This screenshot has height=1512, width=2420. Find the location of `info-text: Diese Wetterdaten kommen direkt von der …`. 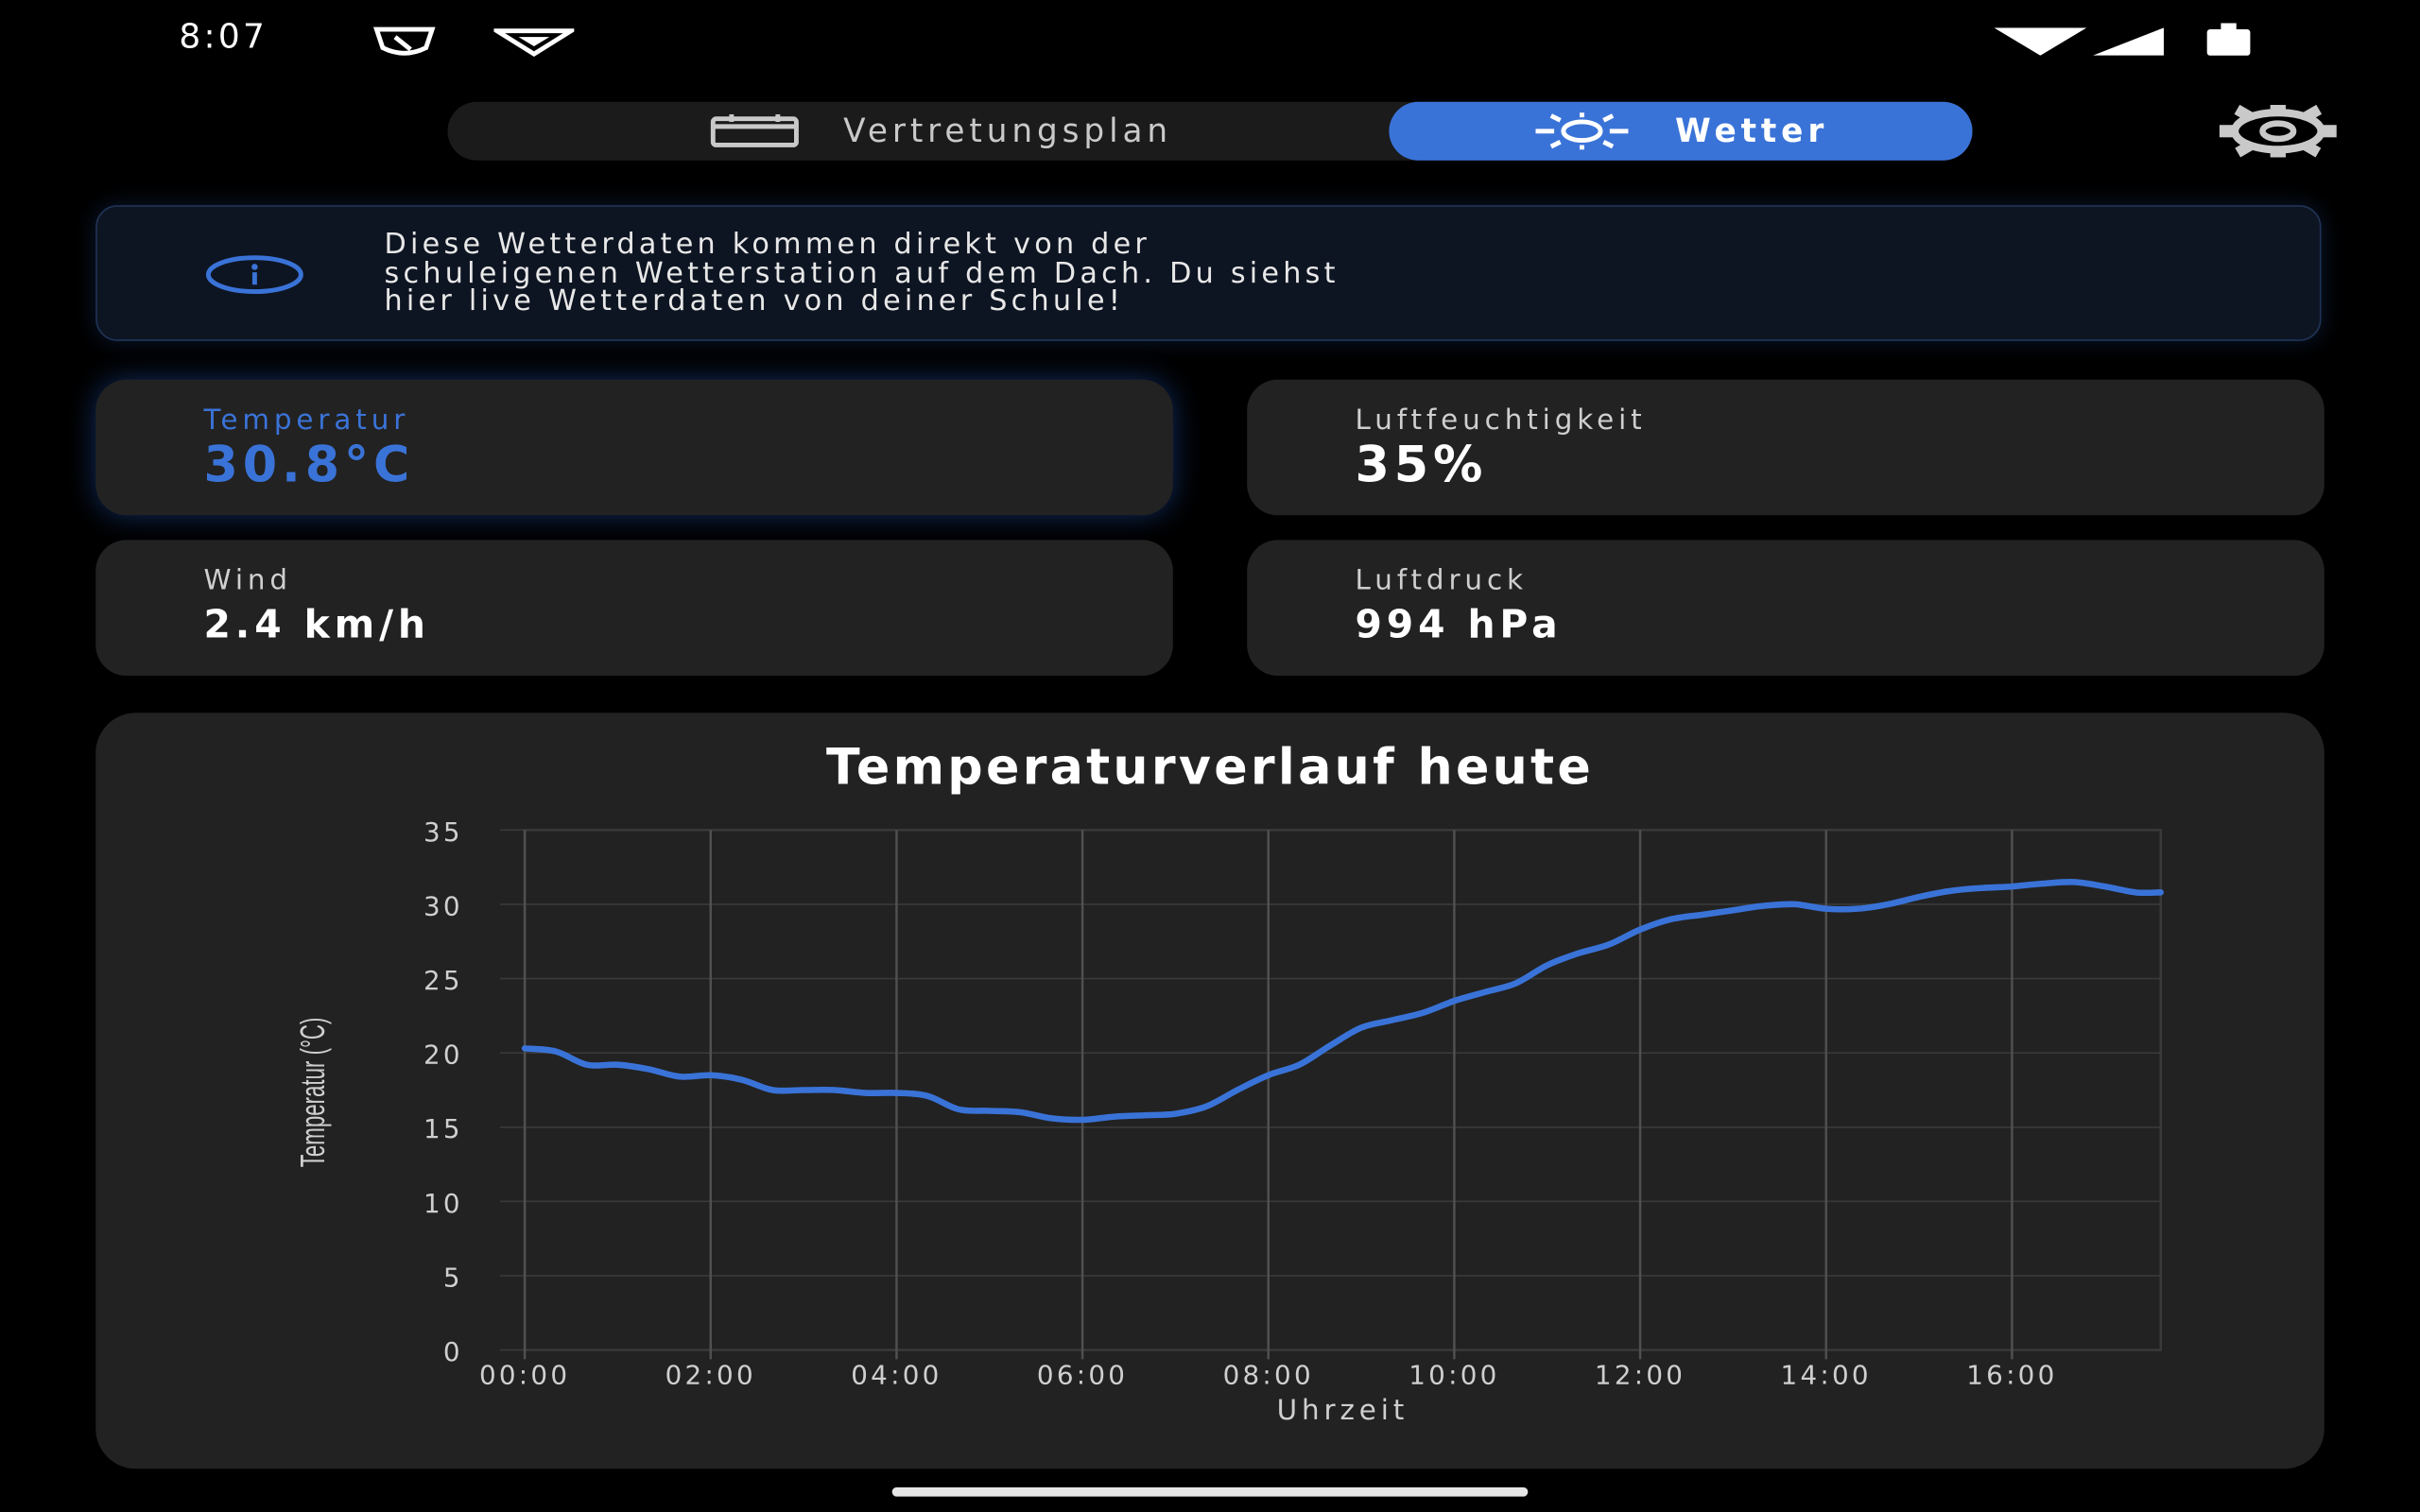

info-text: Diese Wetterdaten kommen direkt von der … is located at coordinates (862, 273).